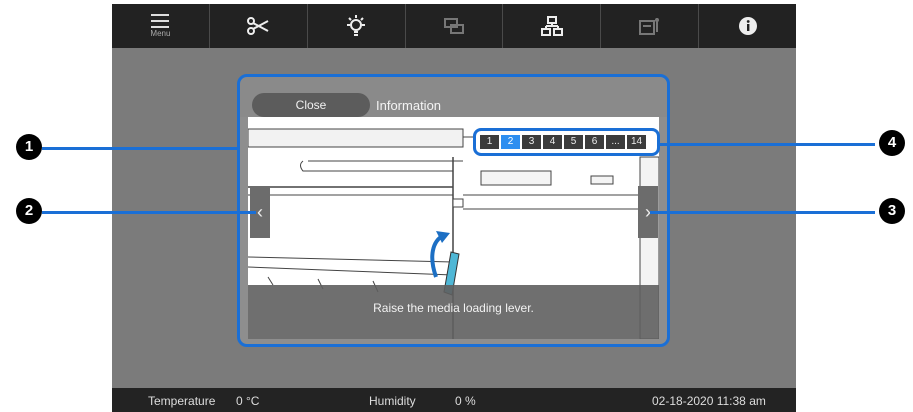  What do you see at coordinates (248, 401) in the screenshot?
I see `temperature-value: 0 °C` at bounding box center [248, 401].